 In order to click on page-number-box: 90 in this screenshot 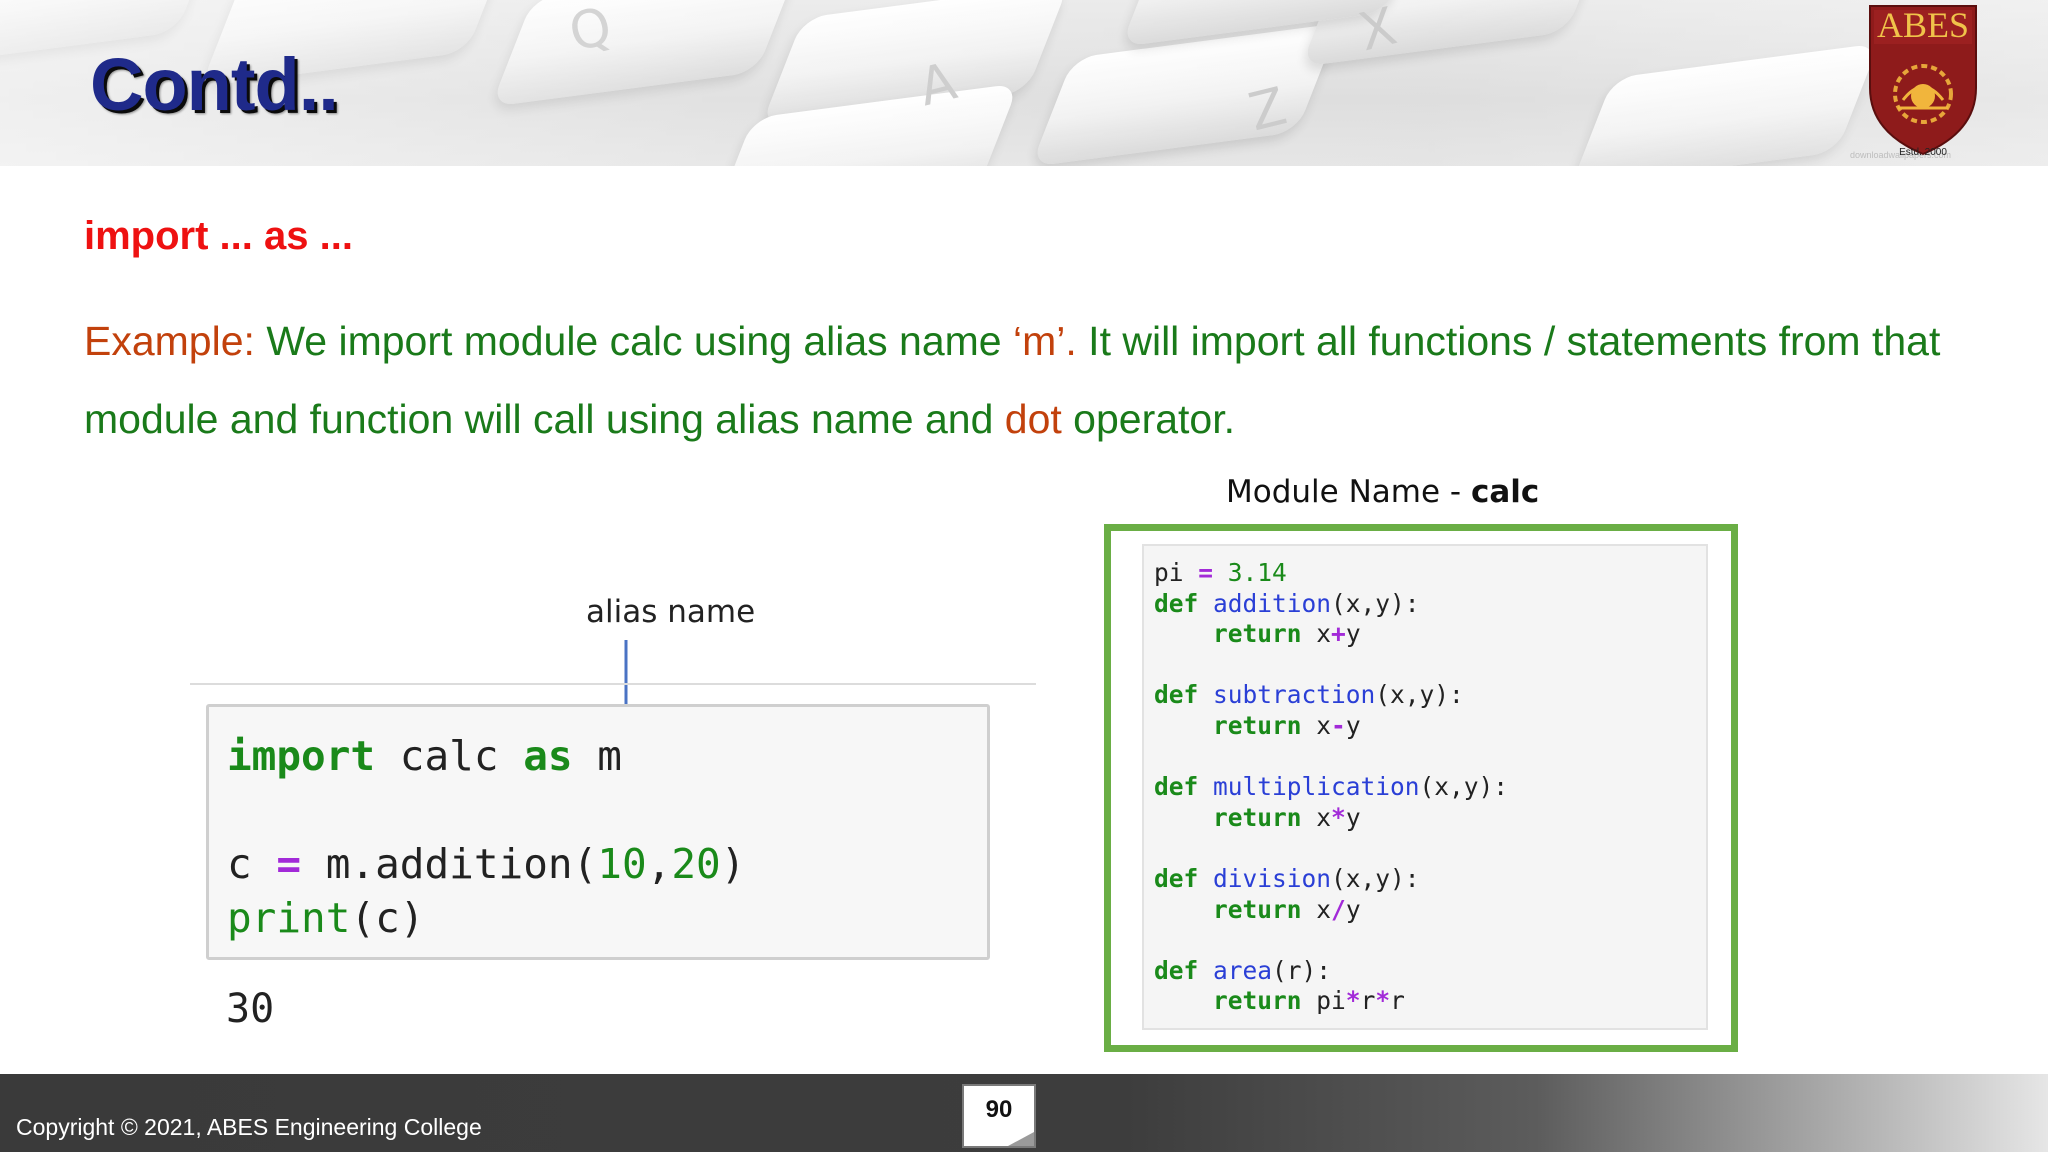, I will do `click(999, 1116)`.